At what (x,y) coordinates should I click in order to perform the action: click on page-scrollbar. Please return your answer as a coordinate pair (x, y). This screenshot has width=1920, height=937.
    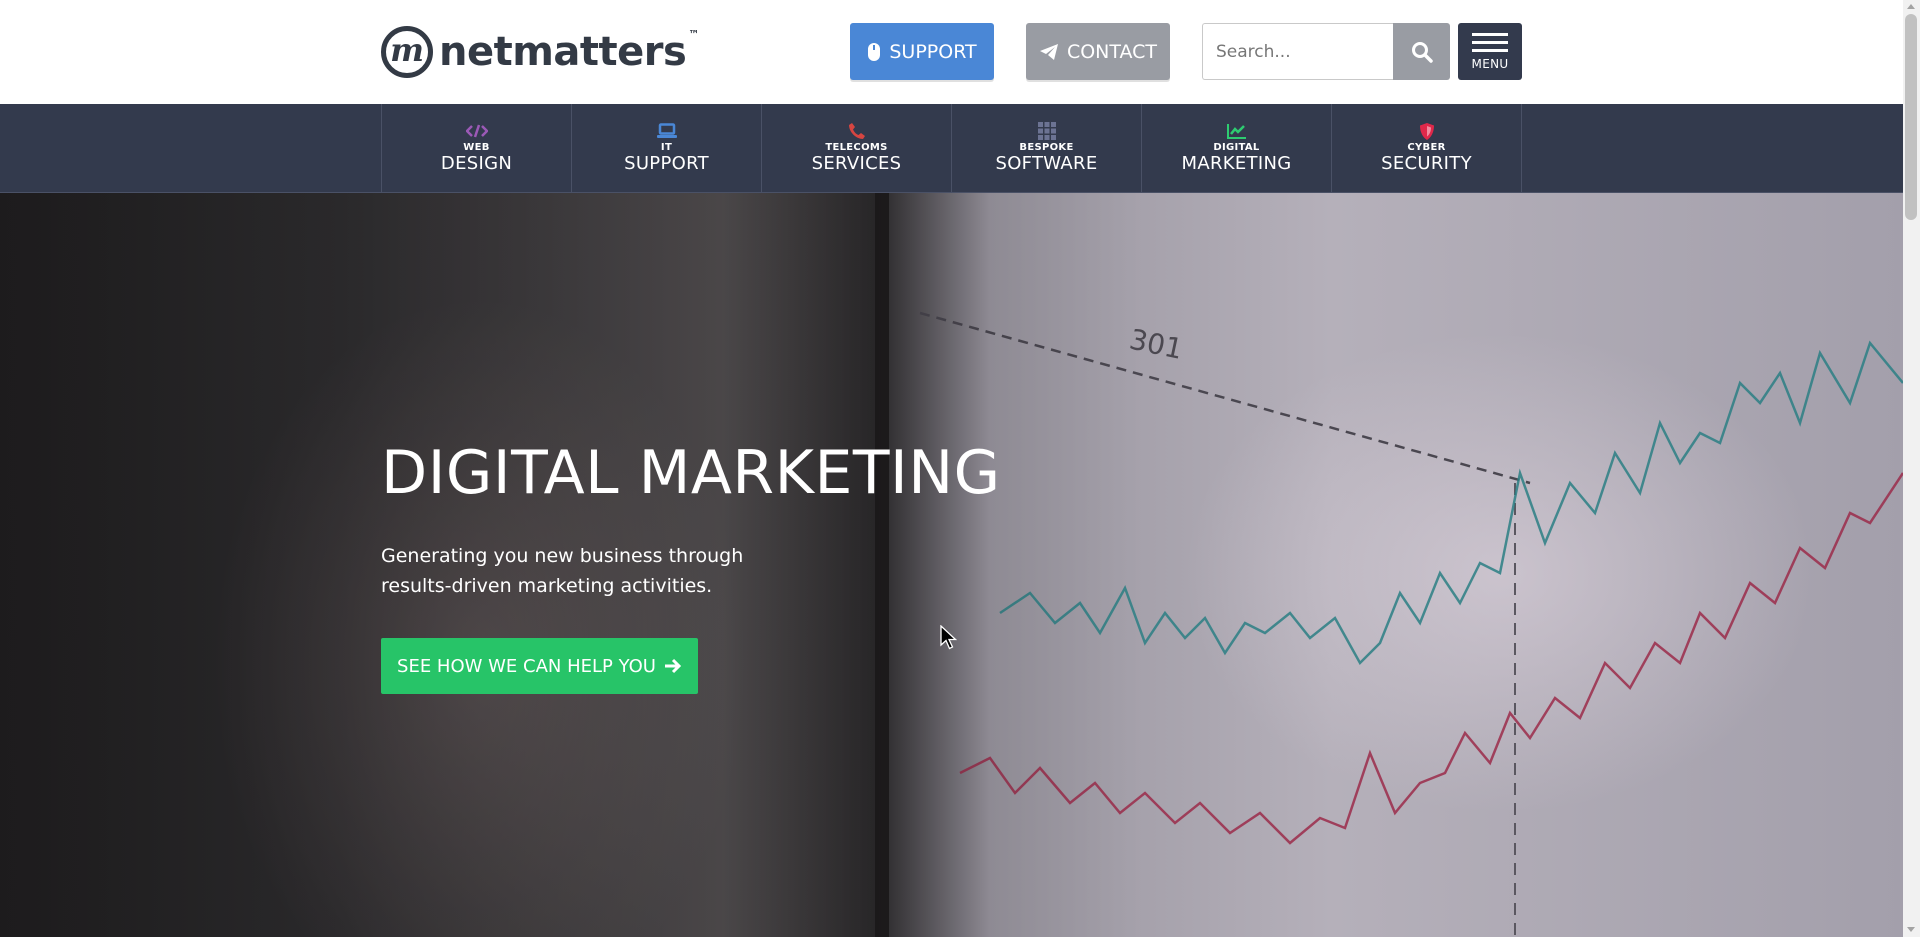
    Looking at the image, I should click on (1911, 468).